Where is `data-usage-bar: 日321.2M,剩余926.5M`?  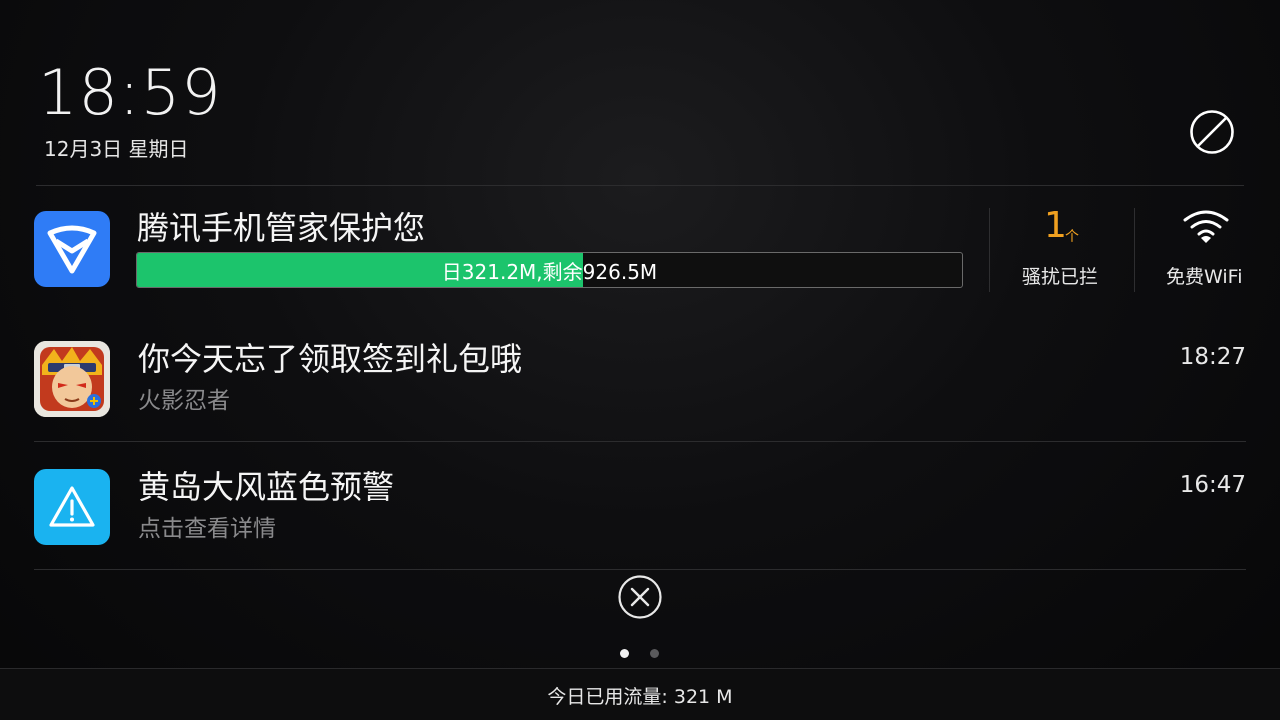
data-usage-bar: 日321.2M,剩余926.5M is located at coordinates (549, 270).